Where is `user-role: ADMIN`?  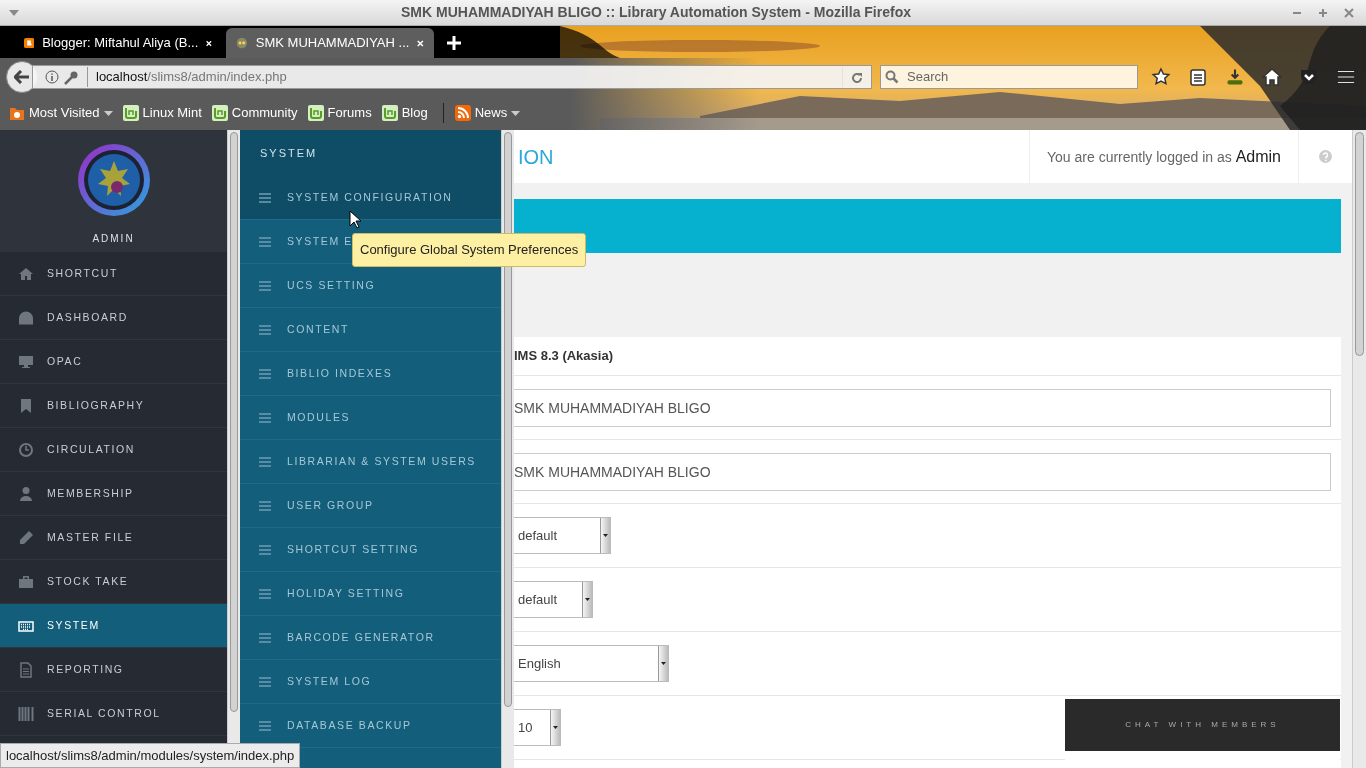 user-role: ADMIN is located at coordinates (113, 239).